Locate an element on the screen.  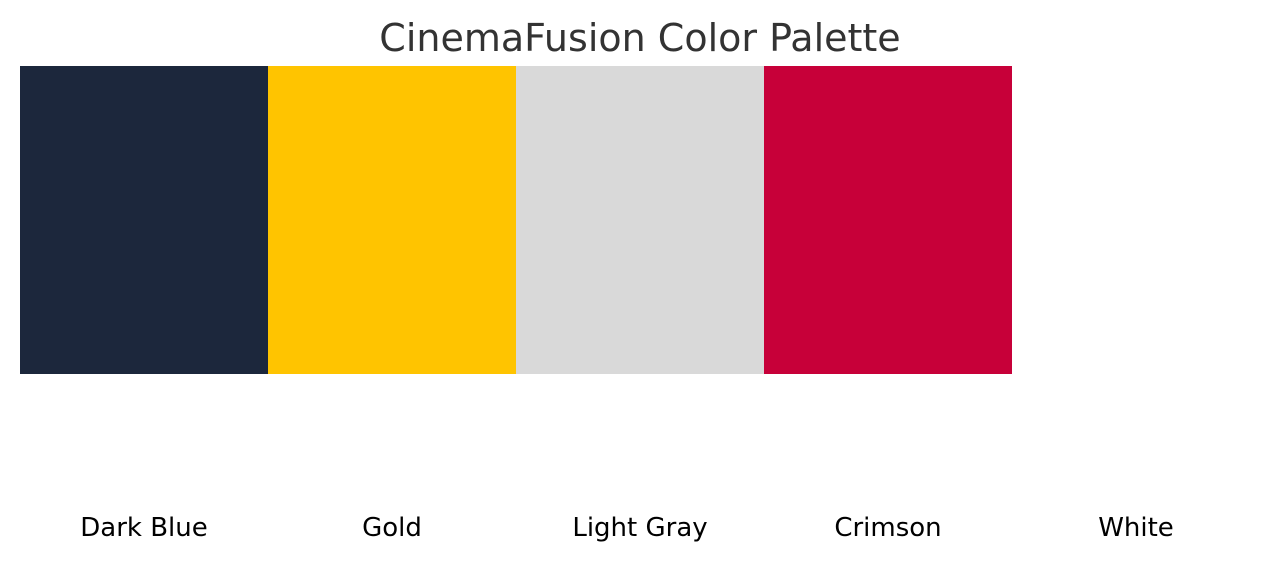
color-labels: Dark Blue Gold Light Gray Crimson White is located at coordinates (640, 528).